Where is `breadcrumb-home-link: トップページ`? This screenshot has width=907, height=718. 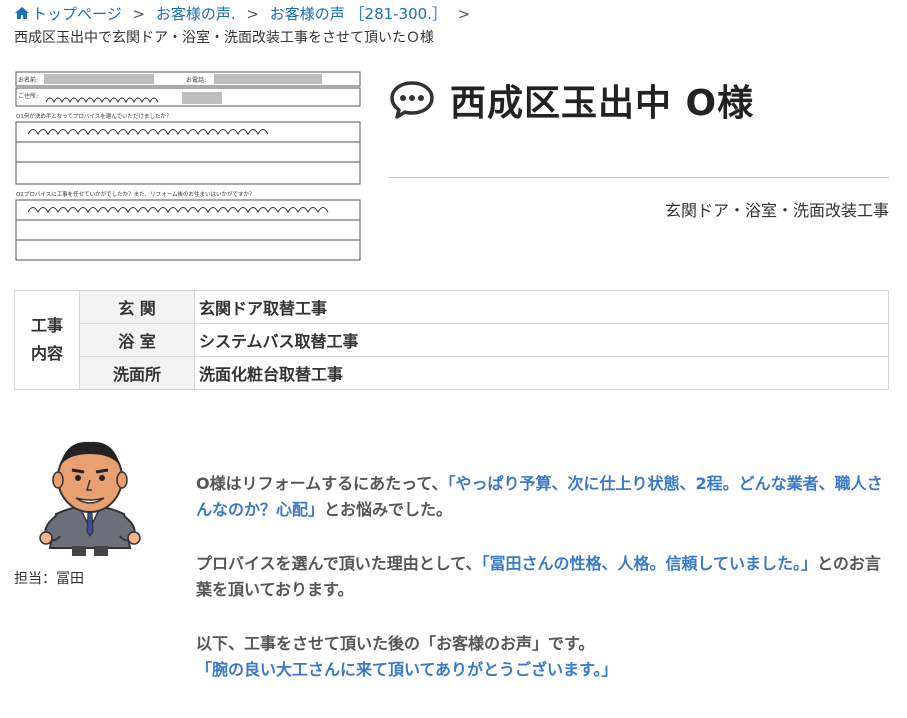
breadcrumb-home-link: トップページ is located at coordinates (70, 14).